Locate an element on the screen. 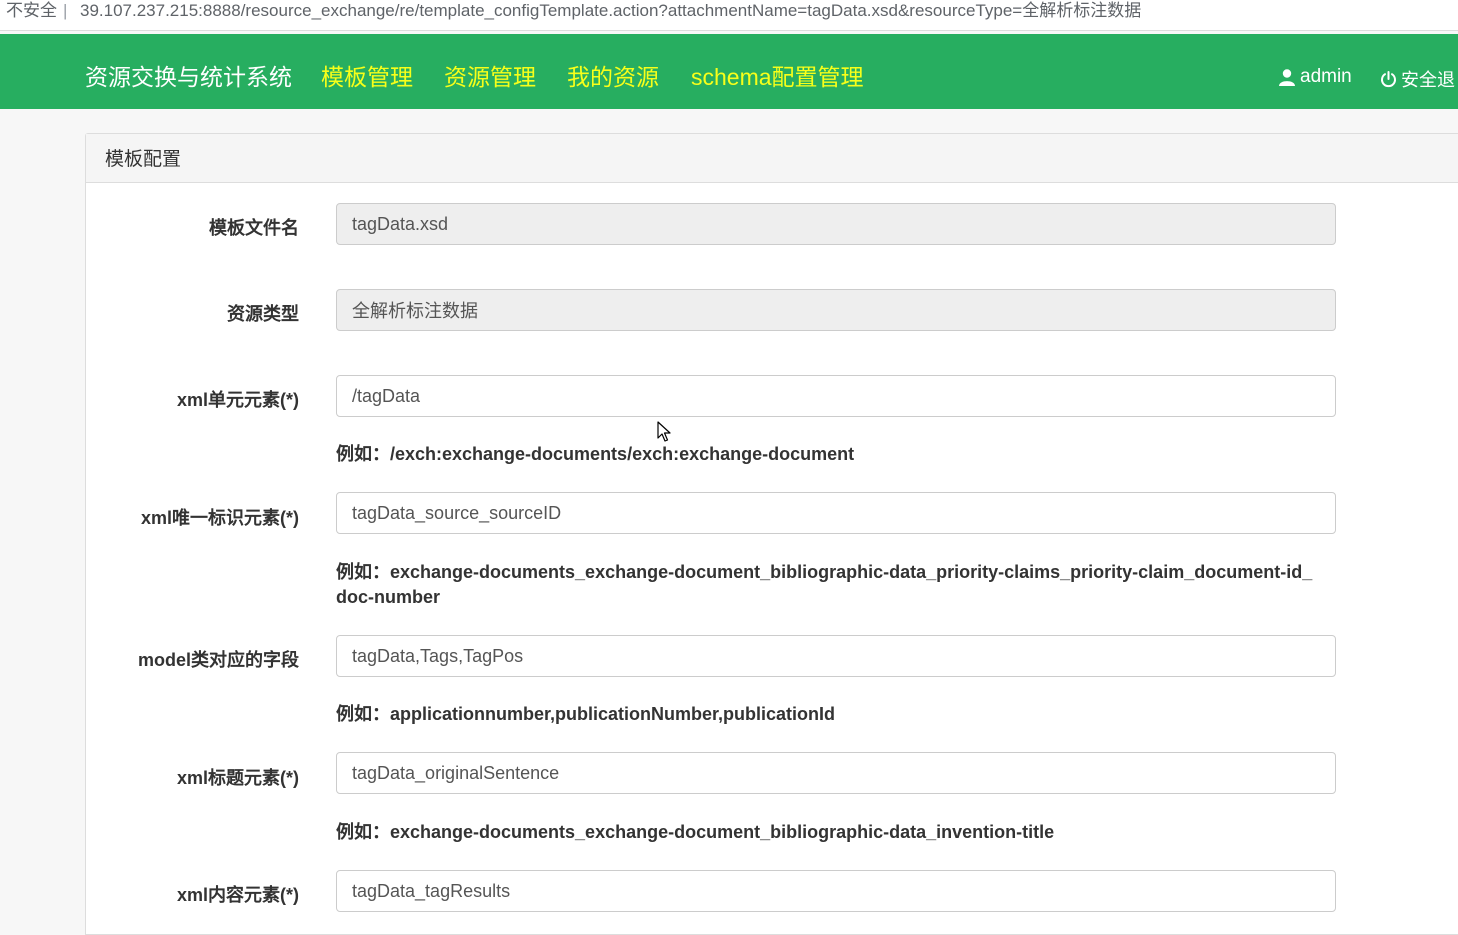 This screenshot has width=1458, height=935. nav-schema-config: schema配置管理 is located at coordinates (777, 75).